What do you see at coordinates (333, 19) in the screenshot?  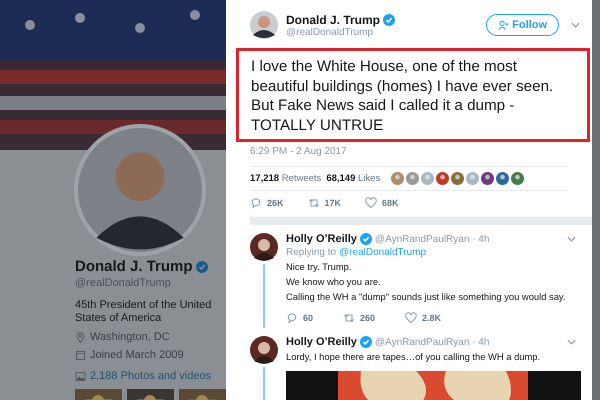 I see `author-name: Donald J. Trump` at bounding box center [333, 19].